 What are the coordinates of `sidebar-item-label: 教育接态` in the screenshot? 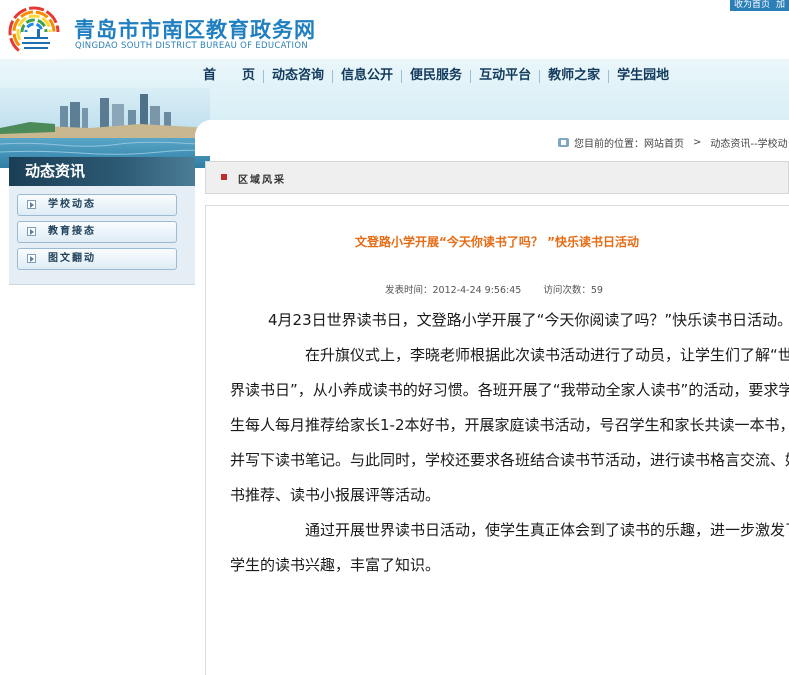 It's located at (72, 231).